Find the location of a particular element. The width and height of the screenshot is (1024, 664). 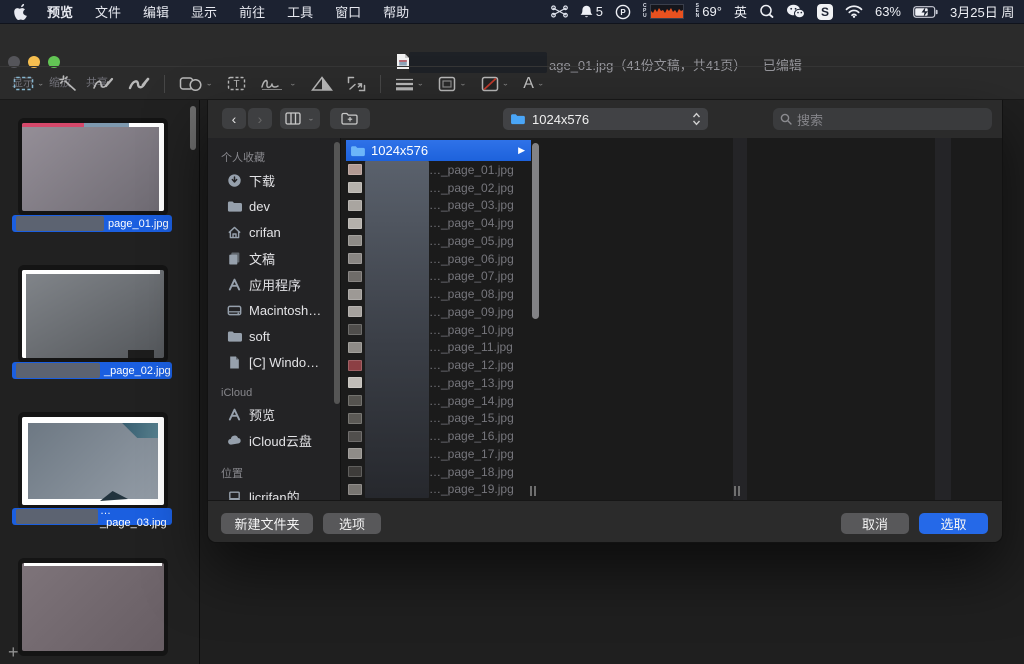

selected-folder-row: 1024x576 ▶ is located at coordinates (438, 150).